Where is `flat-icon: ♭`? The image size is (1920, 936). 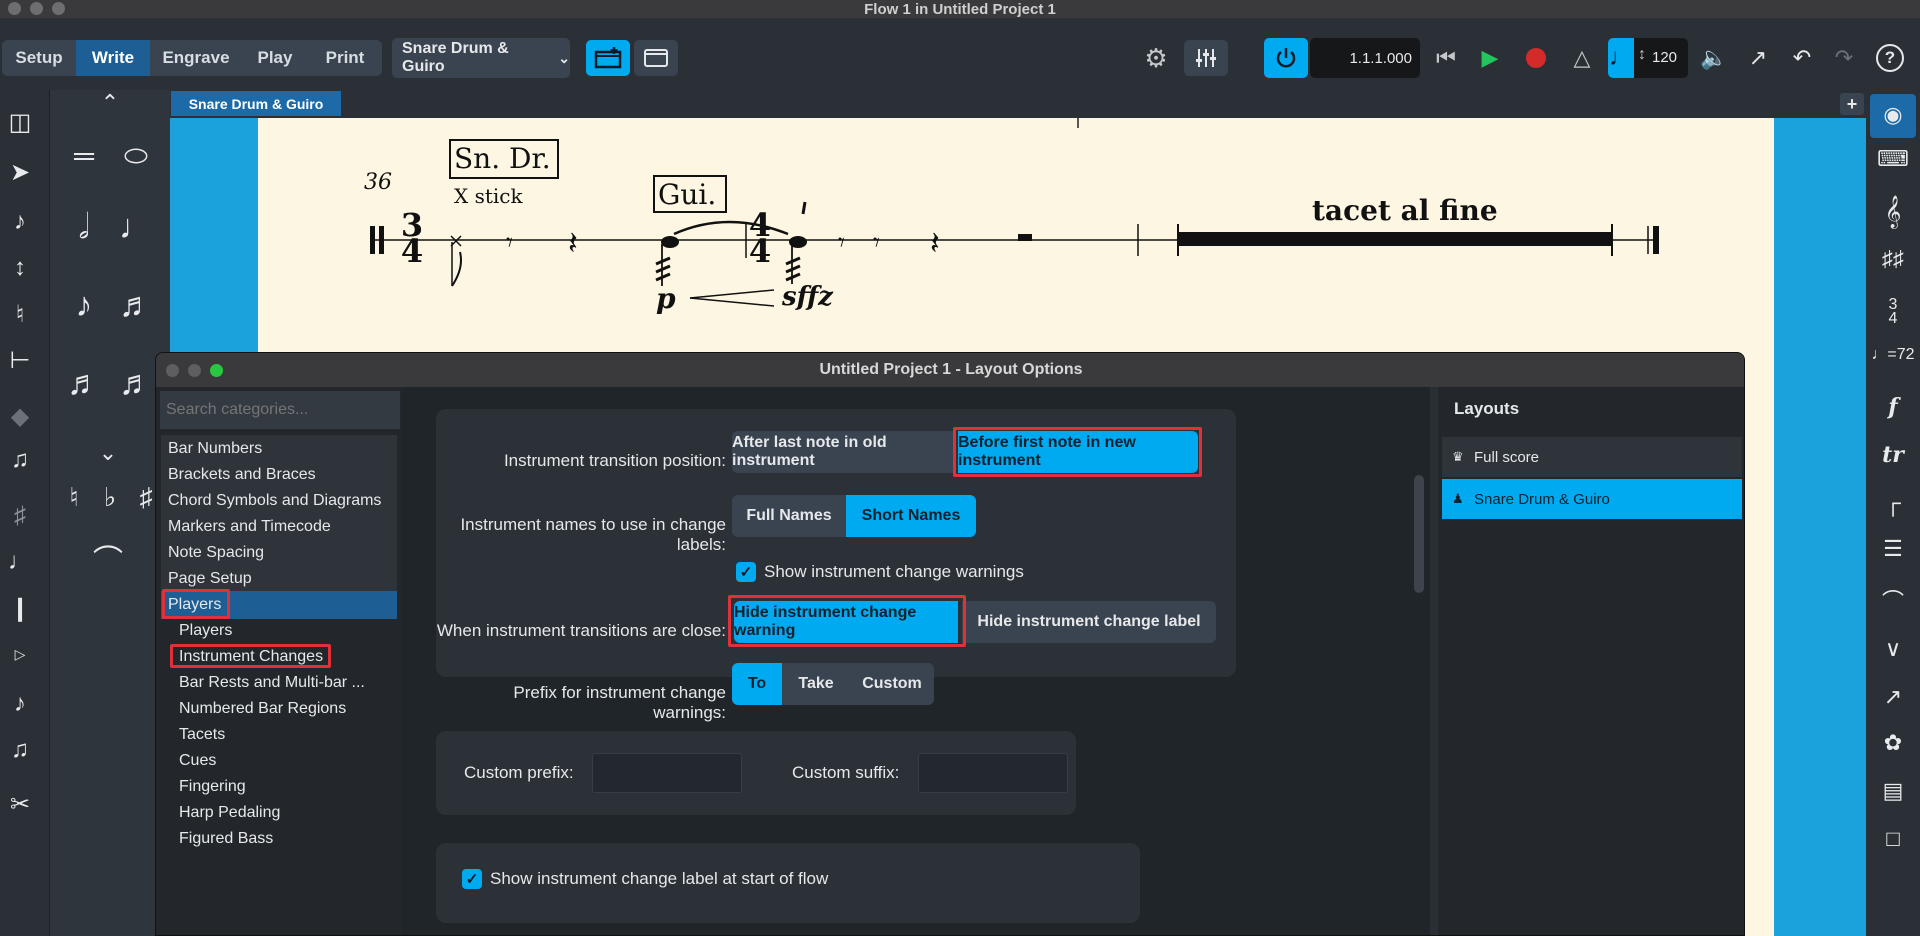 flat-icon: ♭ is located at coordinates (110, 497).